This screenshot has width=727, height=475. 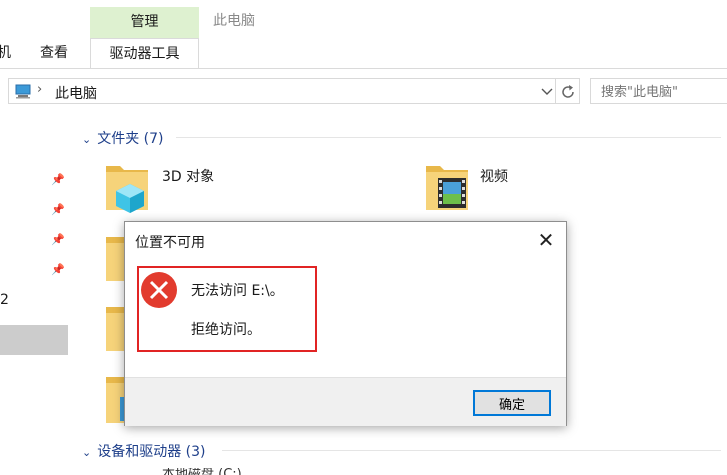 I want to click on ok-button: 确定, so click(x=512, y=403).